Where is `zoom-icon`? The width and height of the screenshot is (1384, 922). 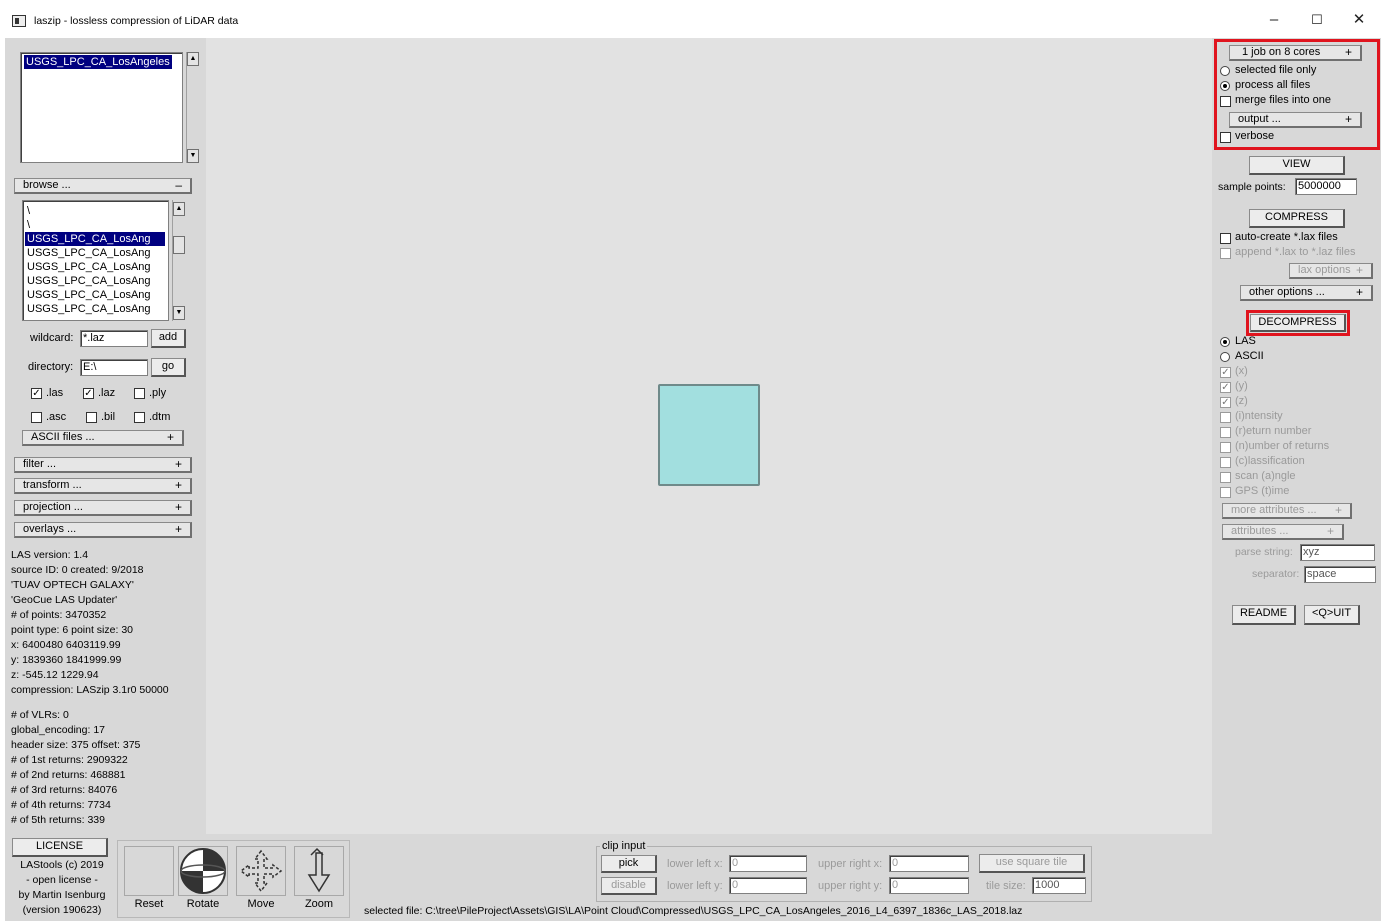 zoom-icon is located at coordinates (319, 870).